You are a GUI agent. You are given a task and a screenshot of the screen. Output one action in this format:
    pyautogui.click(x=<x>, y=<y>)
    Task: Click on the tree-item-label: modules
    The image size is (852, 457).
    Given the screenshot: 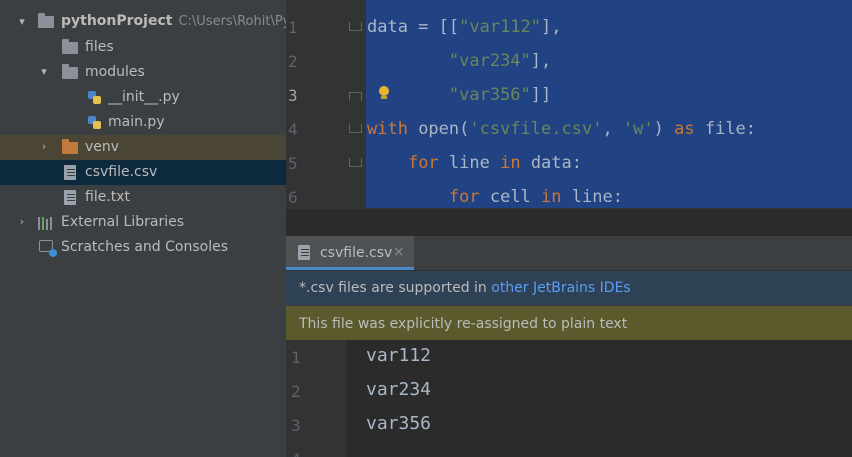 What is the action you would take?
    pyautogui.click(x=115, y=72)
    